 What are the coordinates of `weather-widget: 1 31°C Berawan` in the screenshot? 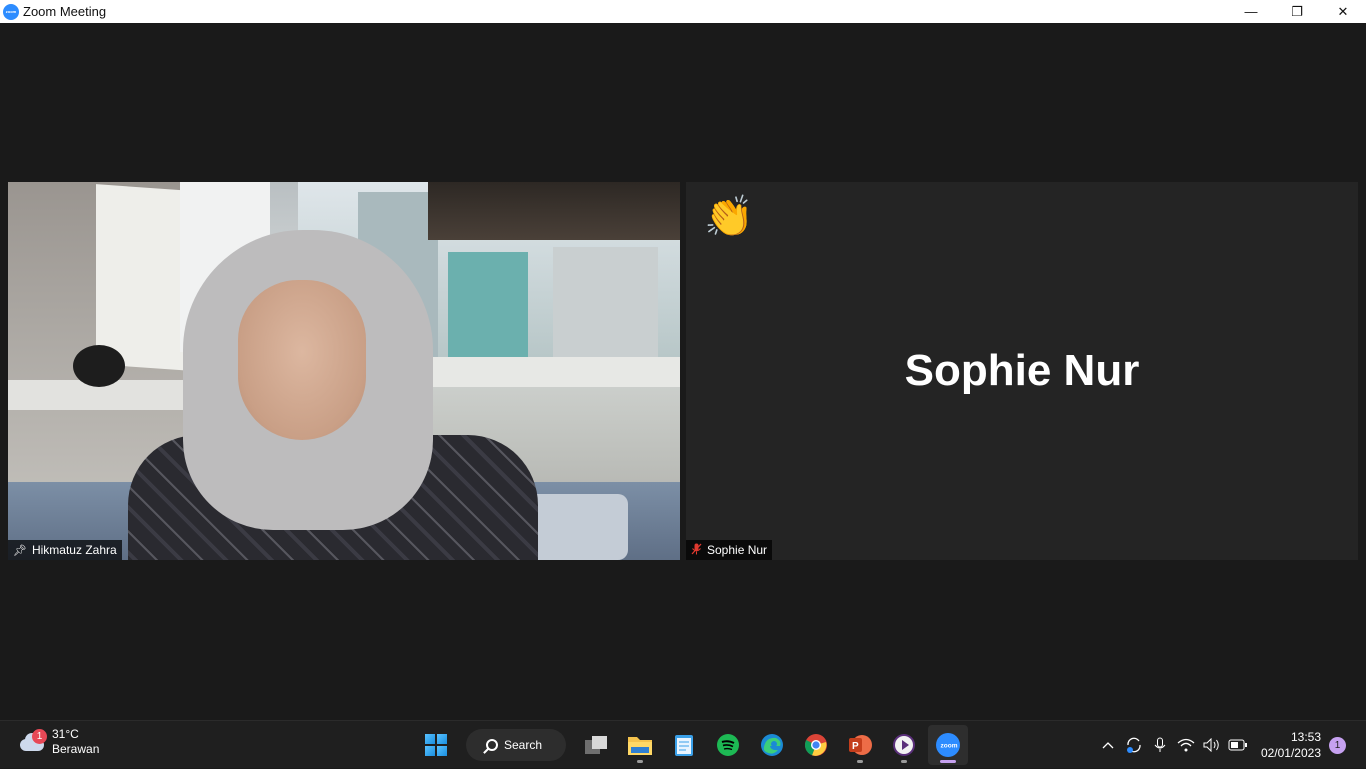 It's located at (57, 742).